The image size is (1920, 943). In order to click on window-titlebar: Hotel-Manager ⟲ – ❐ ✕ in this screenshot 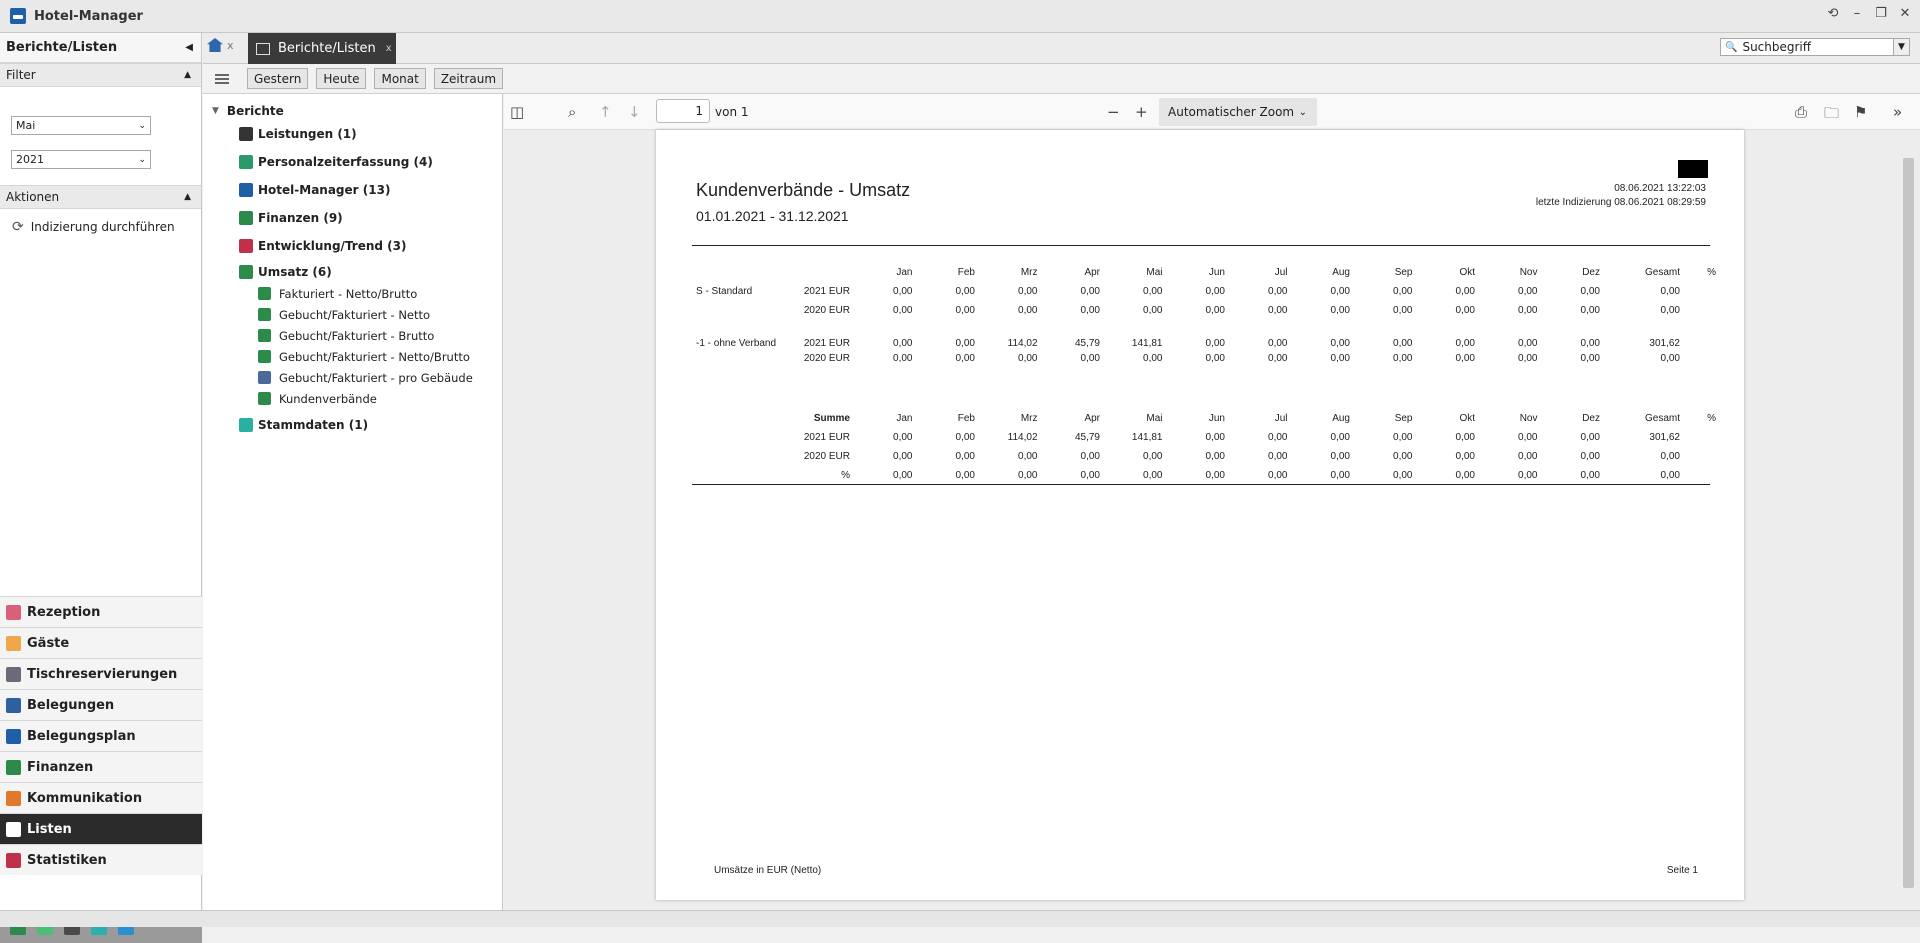, I will do `click(960, 16)`.